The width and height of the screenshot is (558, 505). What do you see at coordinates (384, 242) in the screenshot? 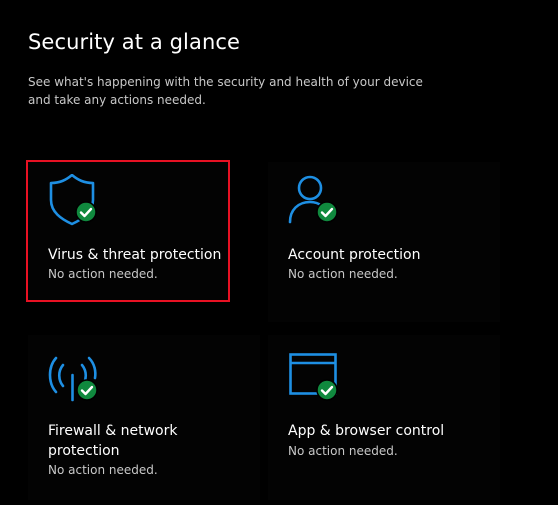
I see `tile-account-protection: Account protection No action needed.` at bounding box center [384, 242].